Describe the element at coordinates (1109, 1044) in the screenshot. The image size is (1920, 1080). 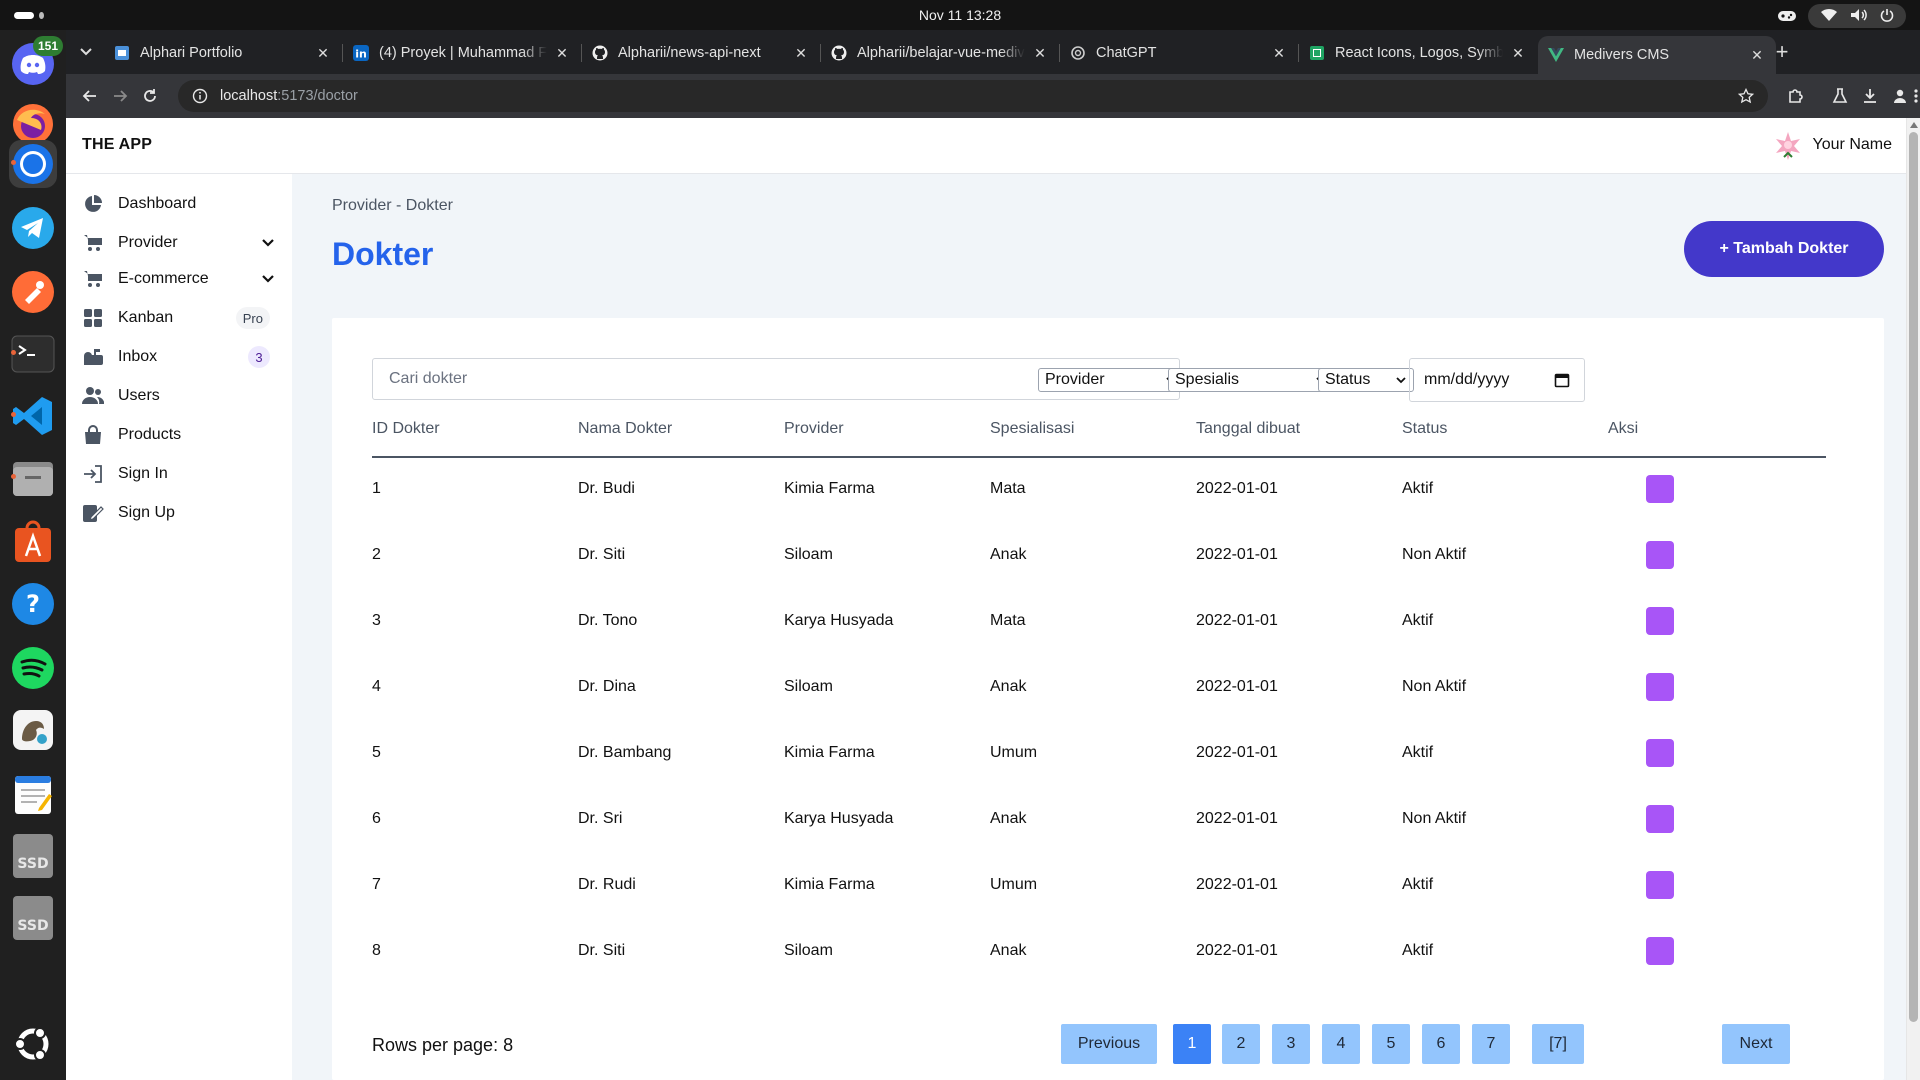
I see `previous-page-button: Previous` at that location.